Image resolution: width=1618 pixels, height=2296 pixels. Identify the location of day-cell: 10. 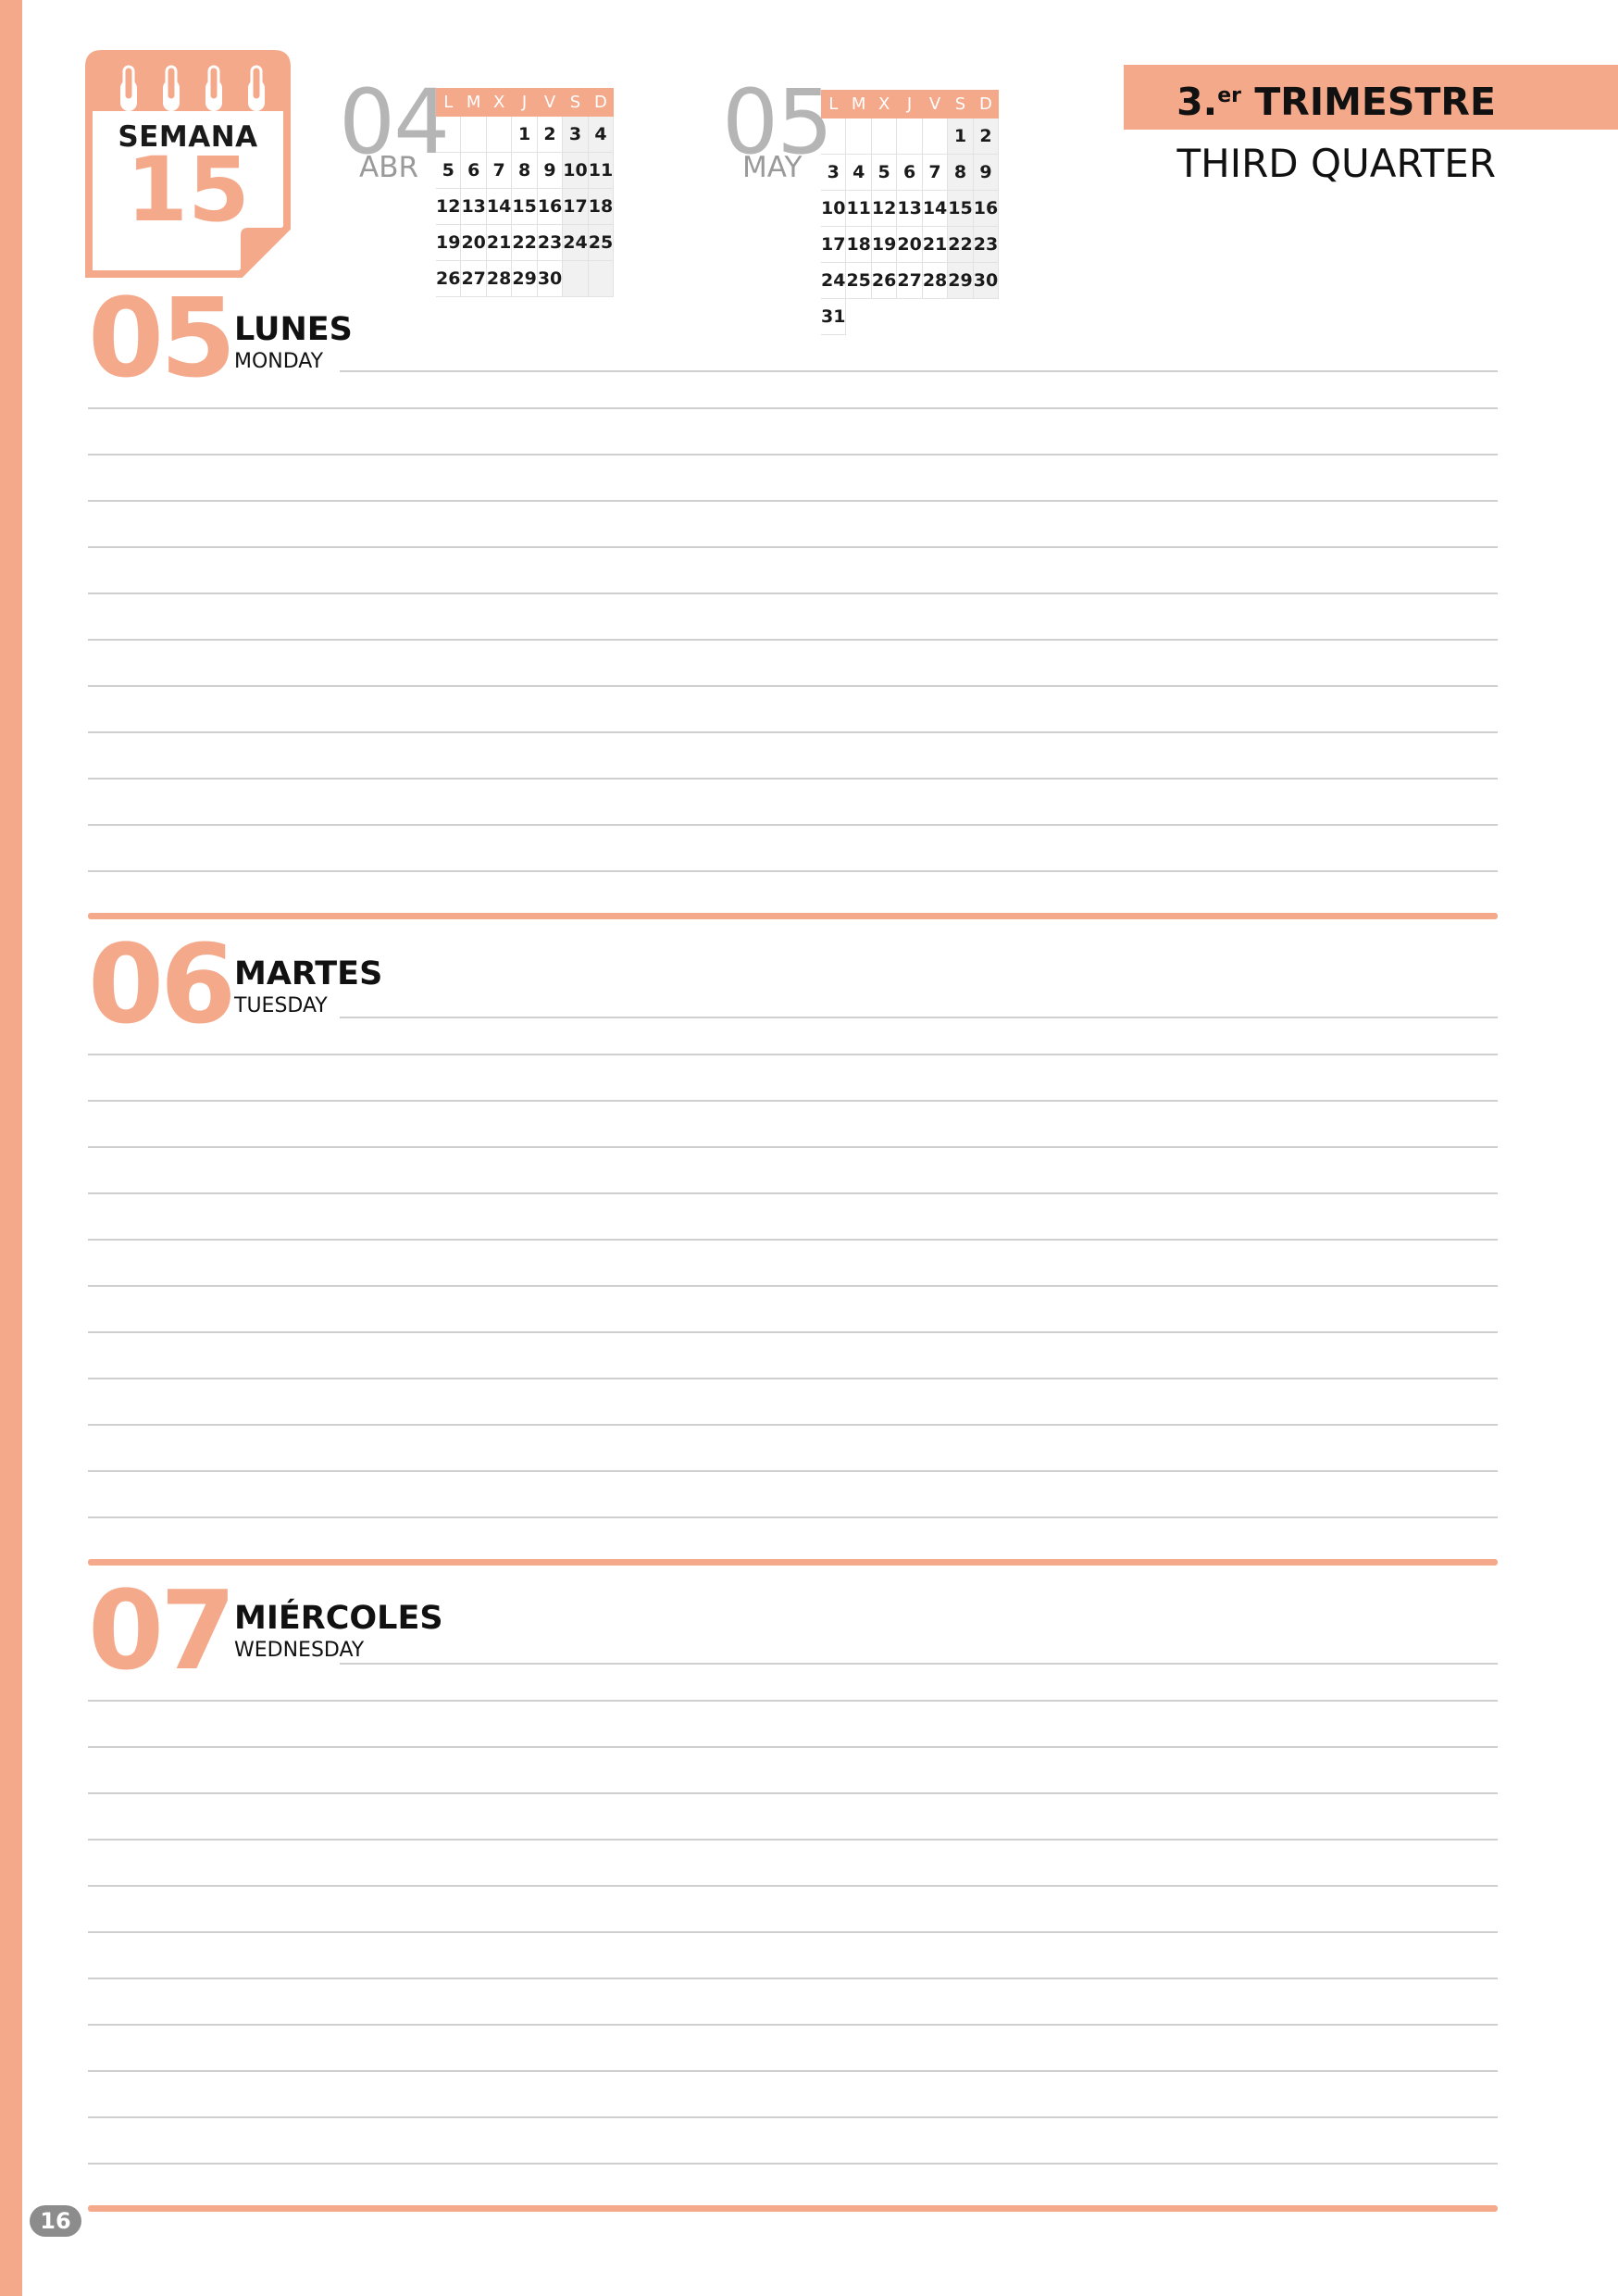
(834, 208).